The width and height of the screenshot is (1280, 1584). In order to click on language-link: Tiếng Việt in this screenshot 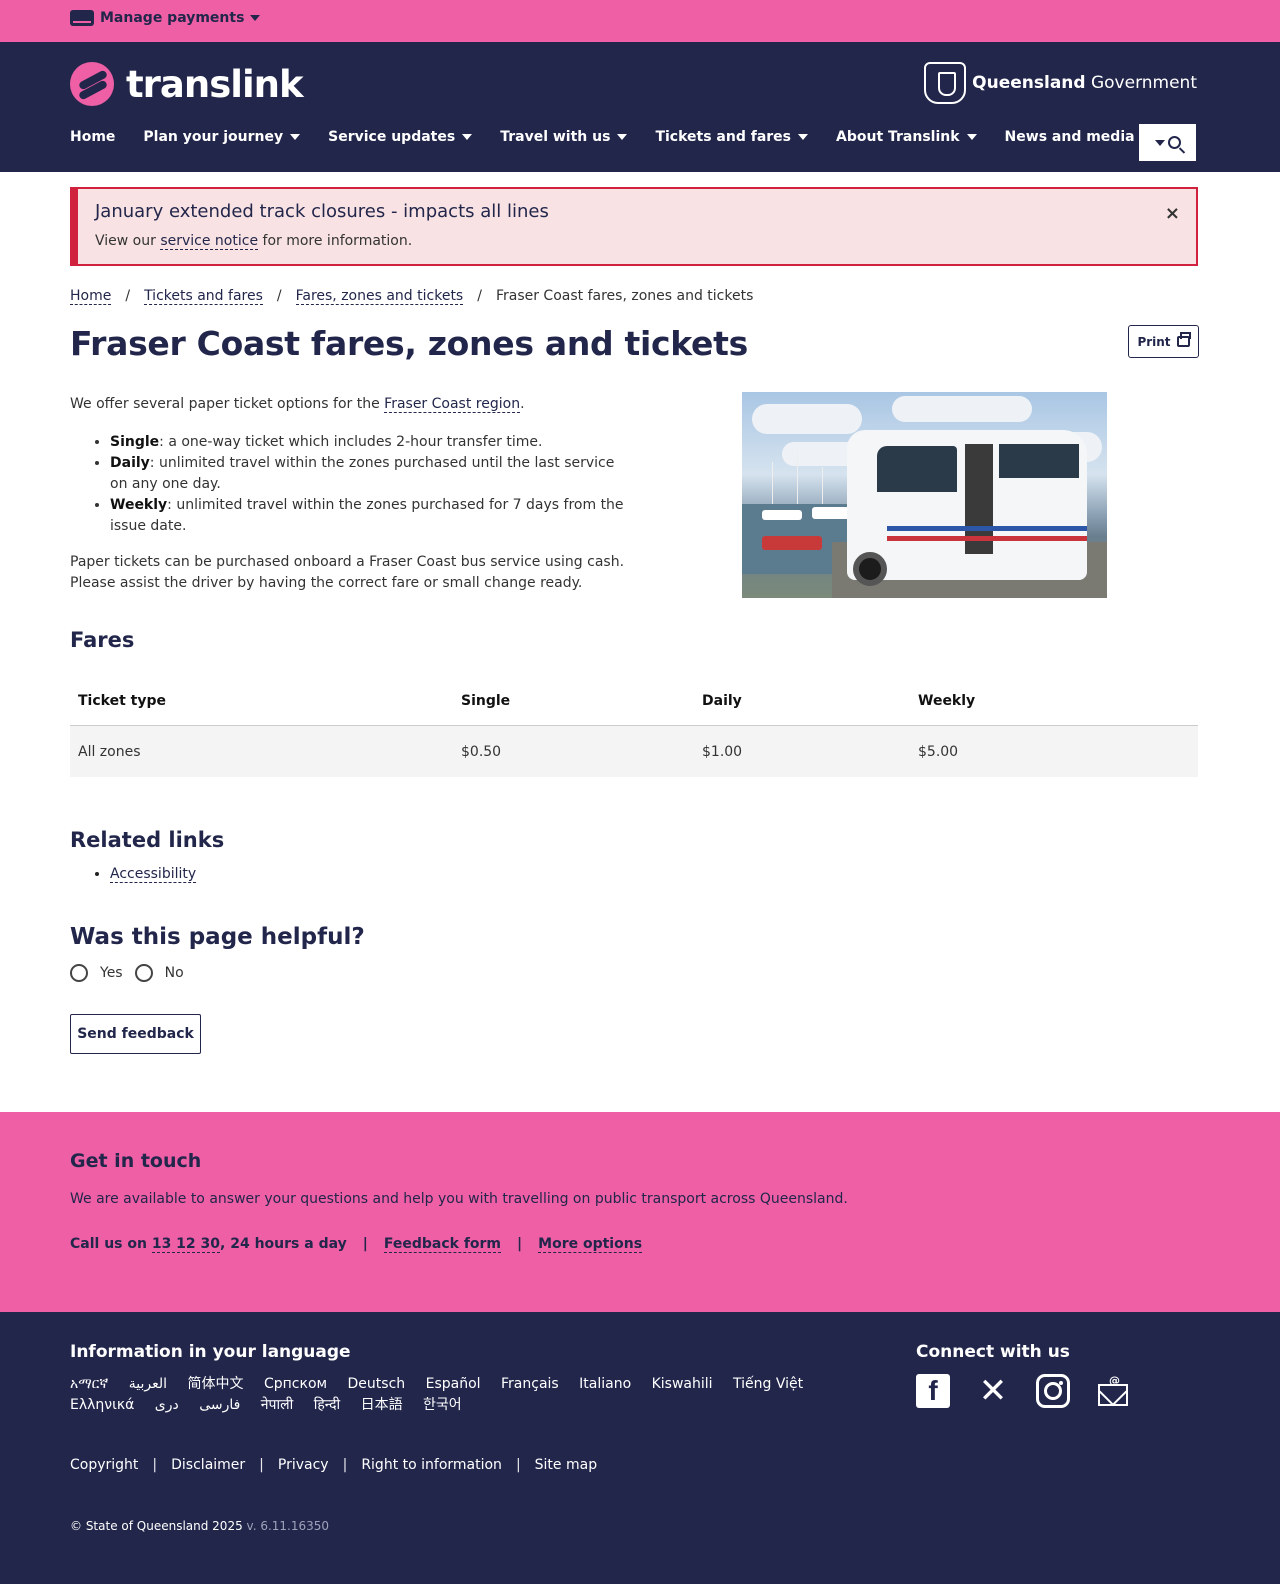, I will do `click(768, 1384)`.